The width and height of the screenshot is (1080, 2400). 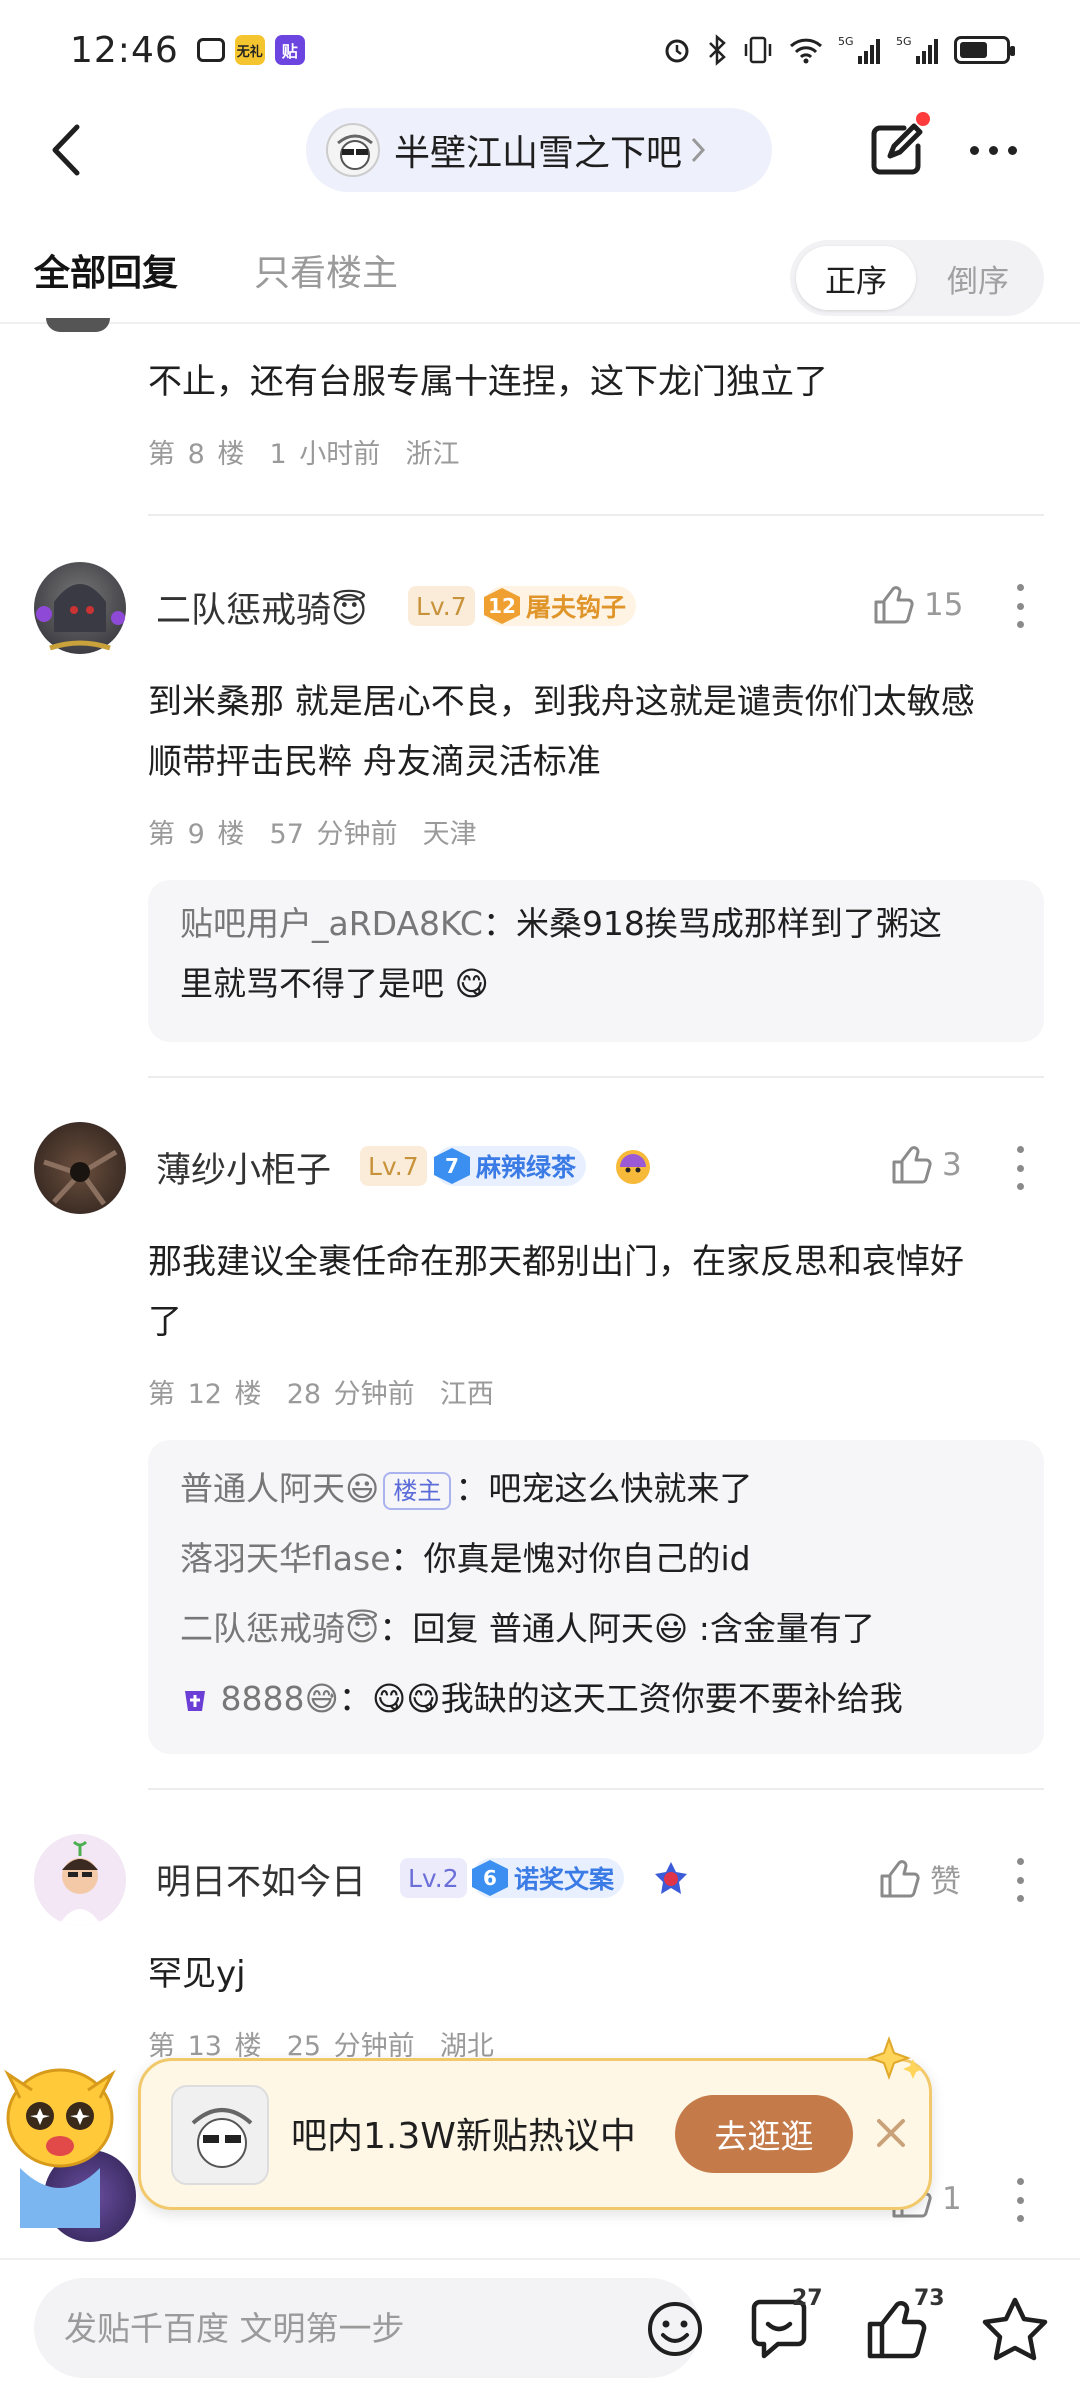 What do you see at coordinates (896, 150) in the screenshot?
I see `compose-button` at bounding box center [896, 150].